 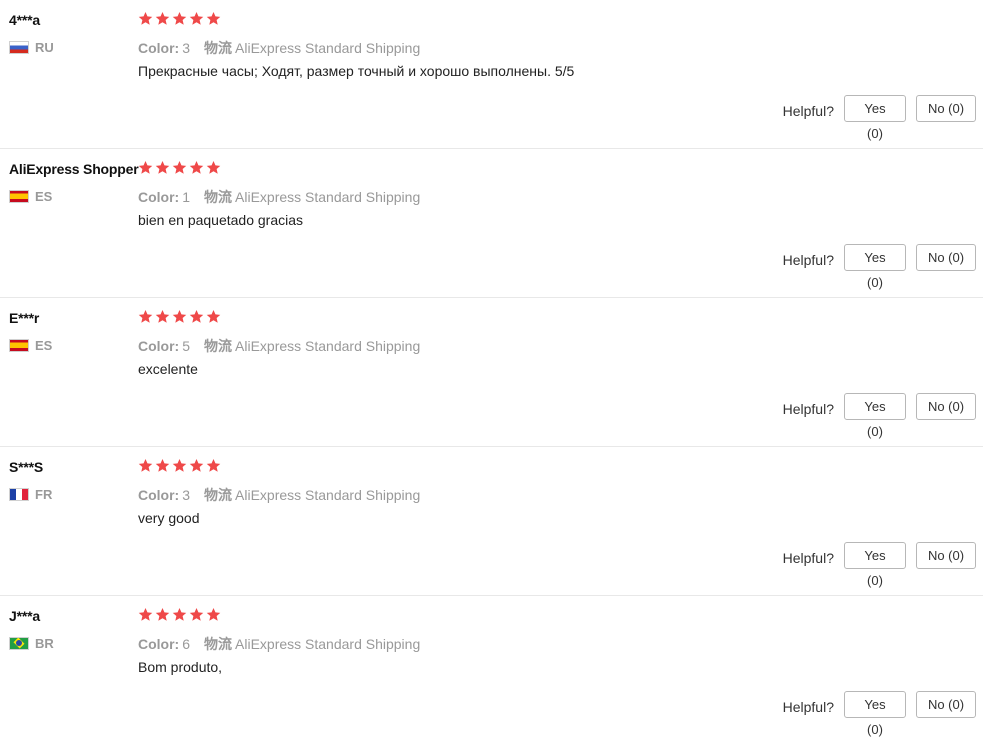 What do you see at coordinates (186, 197) in the screenshot?
I see `color-value: 1` at bounding box center [186, 197].